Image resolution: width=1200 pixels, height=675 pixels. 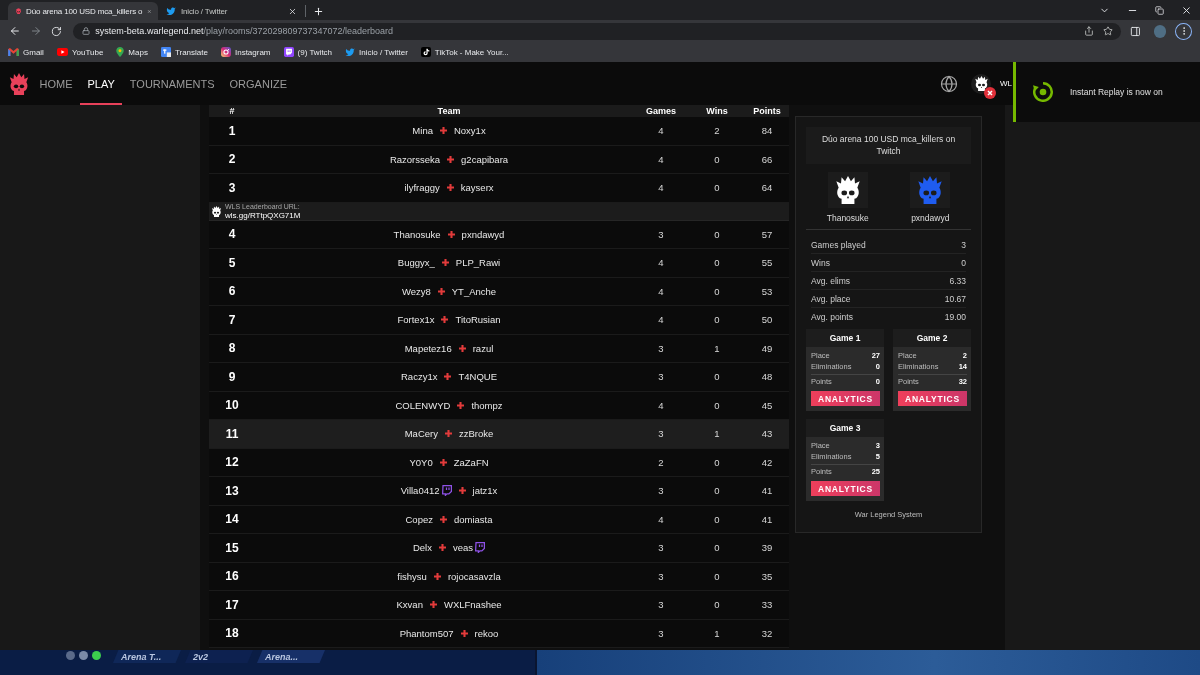 What do you see at coordinates (499, 291) in the screenshot?
I see `table-row: 6 Wezy8 YT_Anche 4 0 53` at bounding box center [499, 291].